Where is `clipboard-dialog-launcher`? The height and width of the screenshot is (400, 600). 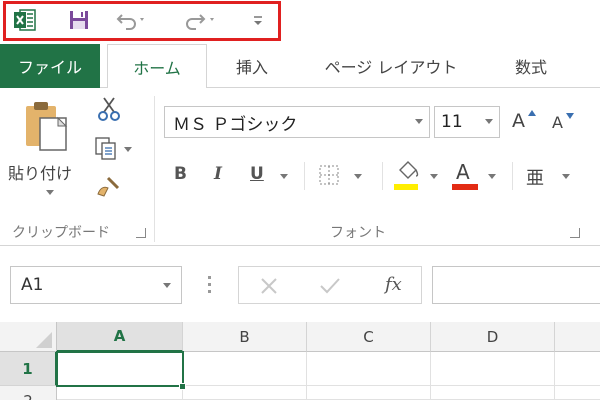 clipboard-dialog-launcher is located at coordinates (141, 233).